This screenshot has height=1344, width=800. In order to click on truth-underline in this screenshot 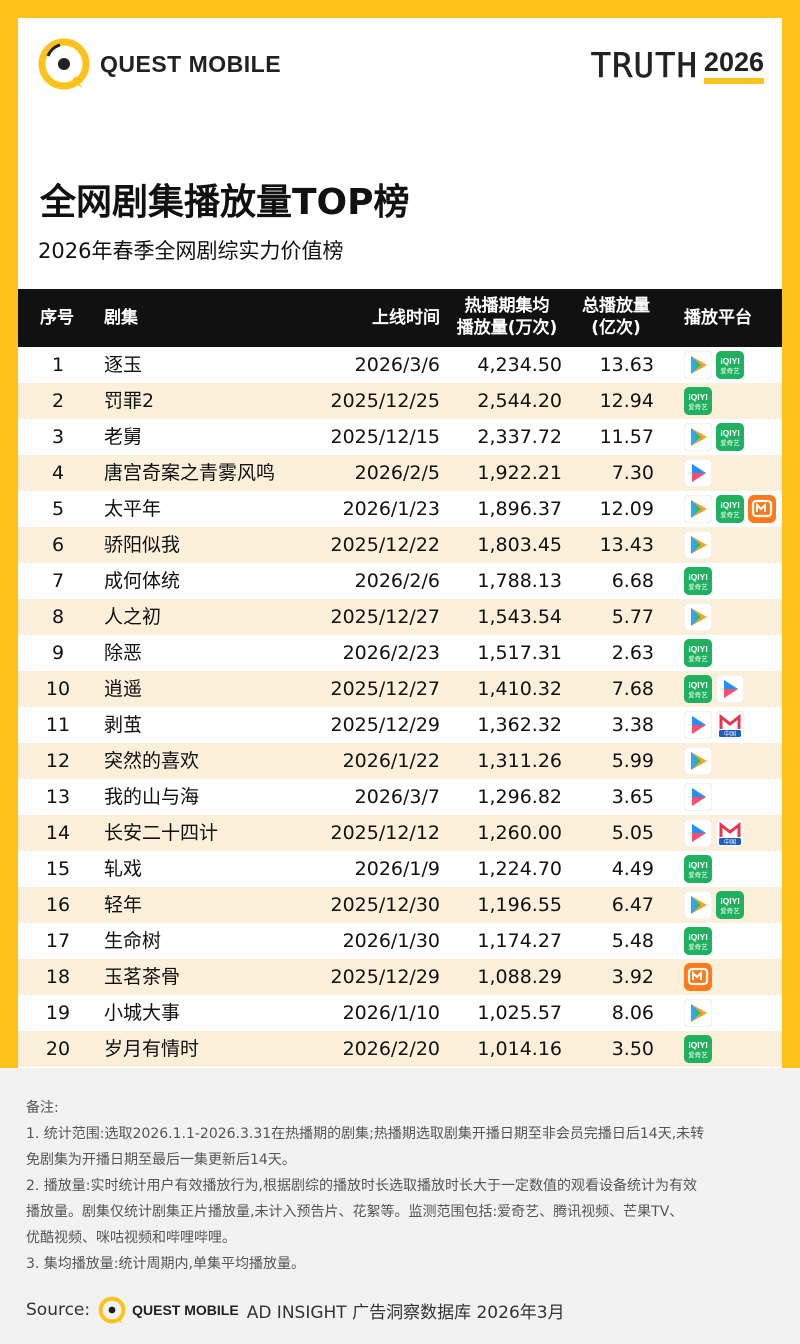, I will do `click(733, 81)`.